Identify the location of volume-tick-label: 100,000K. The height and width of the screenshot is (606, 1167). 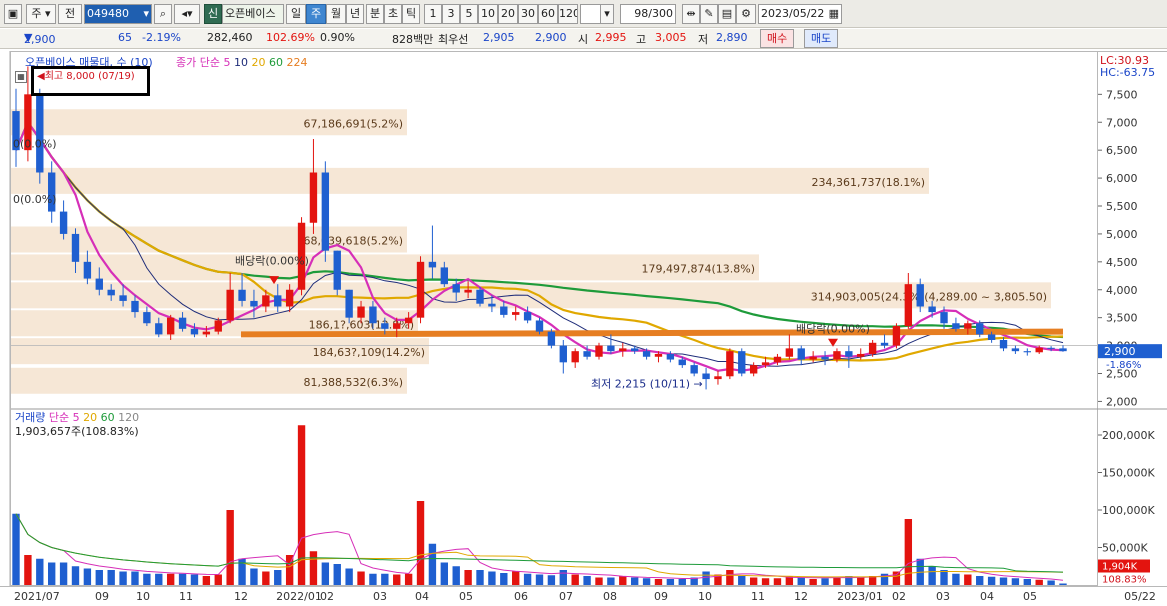
(1128, 510).